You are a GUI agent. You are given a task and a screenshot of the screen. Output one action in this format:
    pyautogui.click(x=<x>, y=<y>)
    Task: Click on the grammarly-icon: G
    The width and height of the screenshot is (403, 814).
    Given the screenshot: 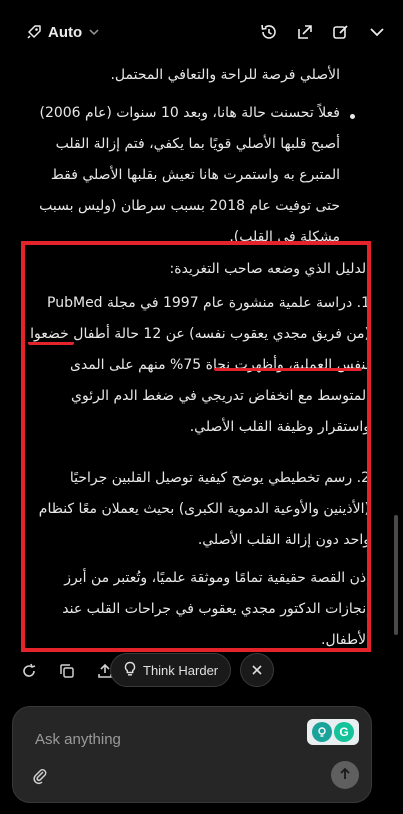 What is the action you would take?
    pyautogui.click(x=344, y=732)
    